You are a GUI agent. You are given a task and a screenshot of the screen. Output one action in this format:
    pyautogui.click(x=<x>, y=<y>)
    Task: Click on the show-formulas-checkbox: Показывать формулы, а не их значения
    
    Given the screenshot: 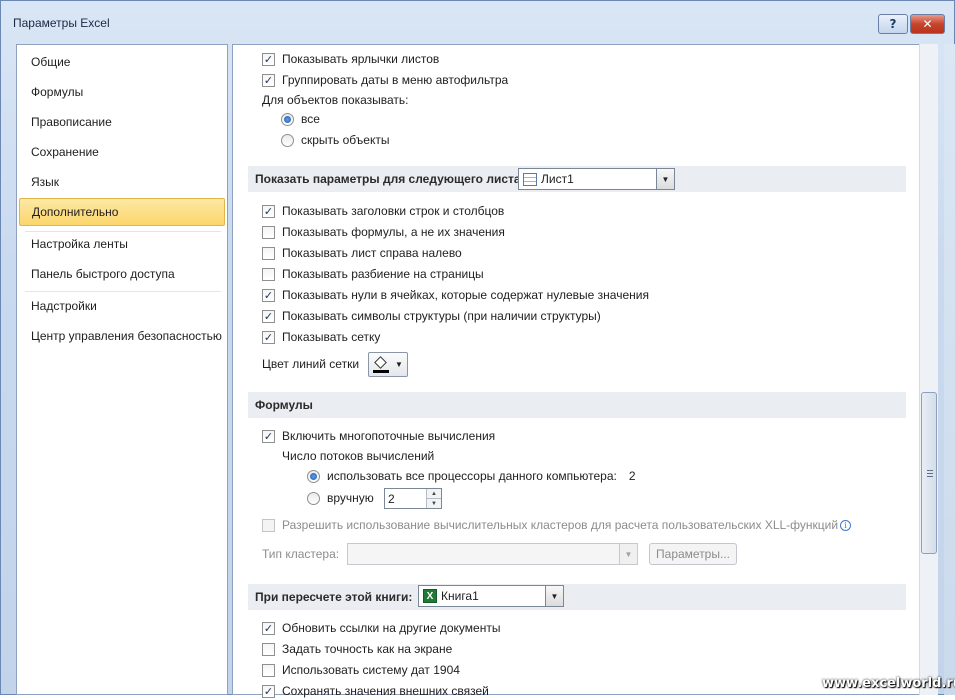 What is the action you would take?
    pyautogui.click(x=383, y=232)
    